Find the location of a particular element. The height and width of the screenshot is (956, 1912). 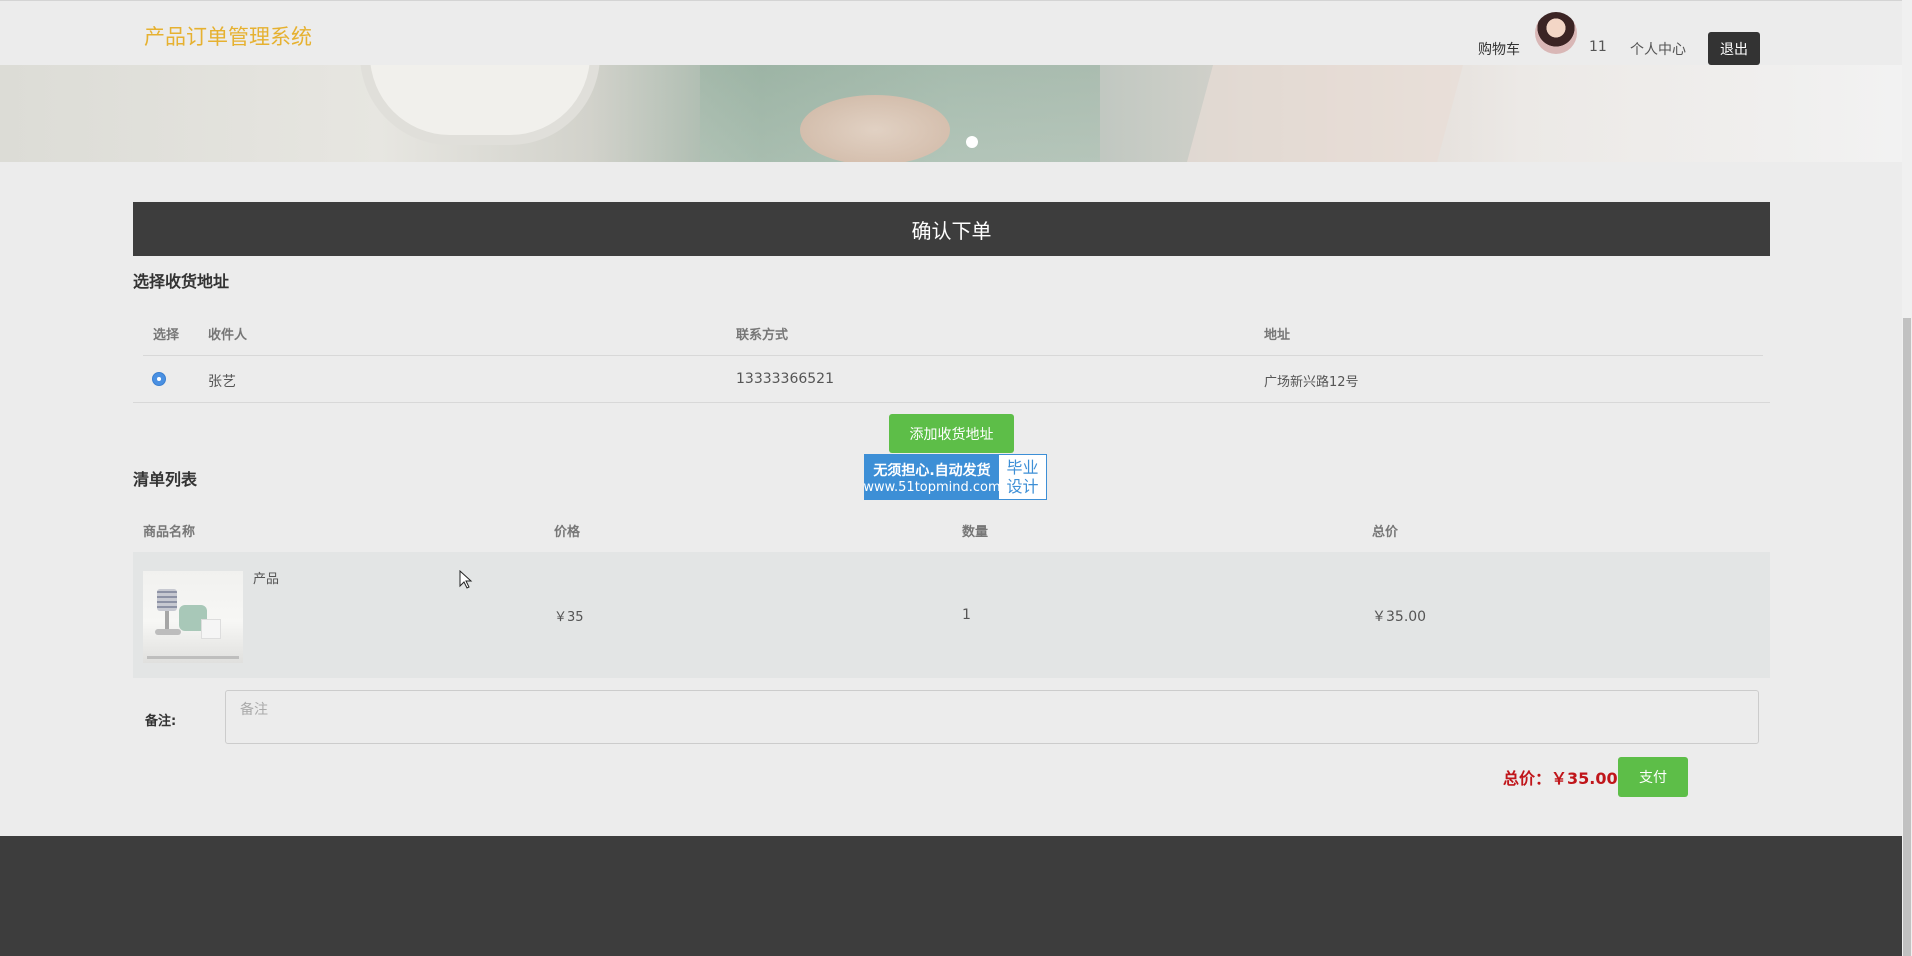

cart-link: 购物车 is located at coordinates (1499, 49).